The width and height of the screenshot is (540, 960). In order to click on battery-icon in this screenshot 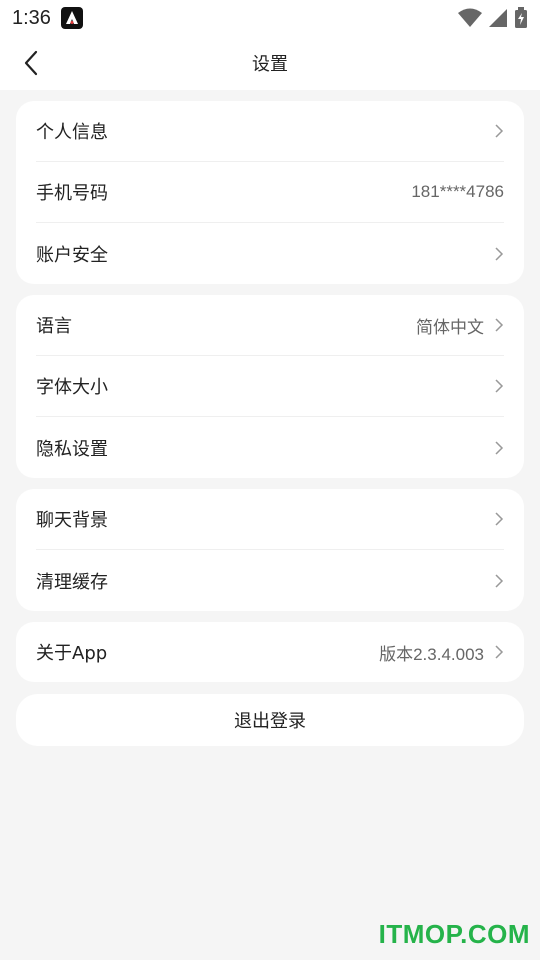, I will do `click(521, 17)`.